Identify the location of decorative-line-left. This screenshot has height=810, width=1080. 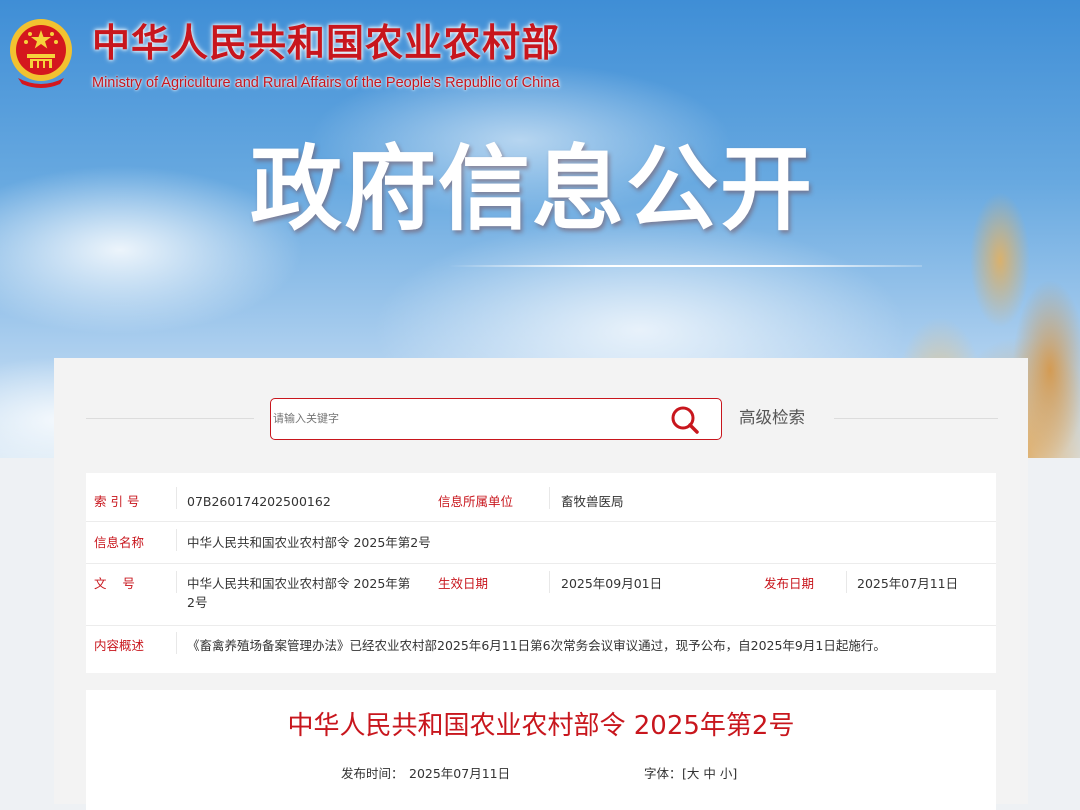
(170, 418).